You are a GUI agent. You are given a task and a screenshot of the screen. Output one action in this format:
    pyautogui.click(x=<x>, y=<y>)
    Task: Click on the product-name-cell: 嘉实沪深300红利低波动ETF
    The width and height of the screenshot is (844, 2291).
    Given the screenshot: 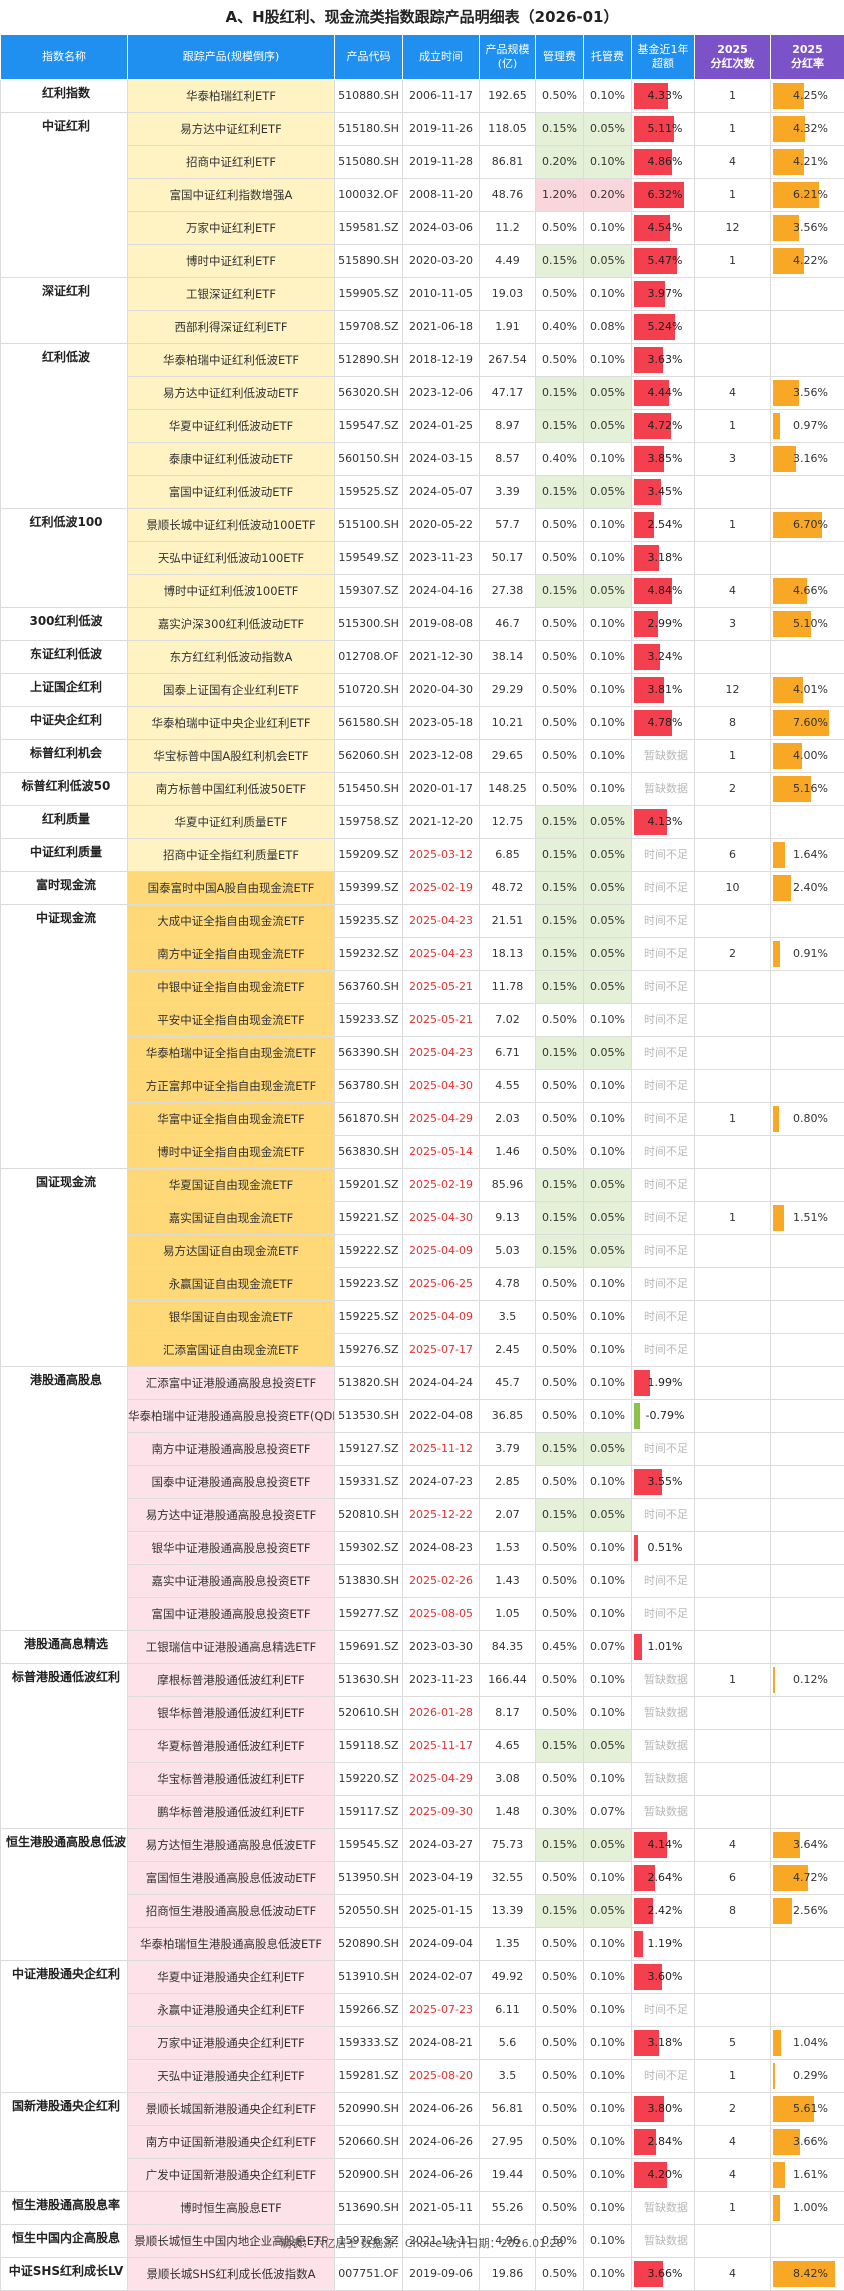 What is the action you would take?
    pyautogui.click(x=231, y=624)
    